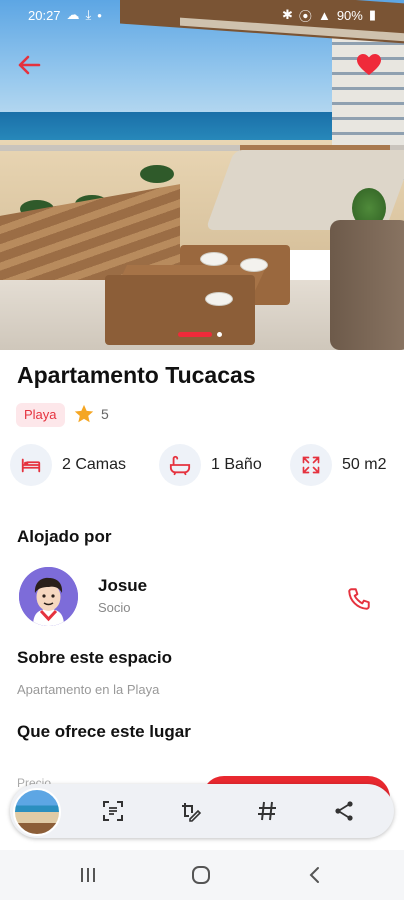 This screenshot has width=404, height=900. What do you see at coordinates (267, 811) in the screenshot?
I see `hashtag-icon` at bounding box center [267, 811].